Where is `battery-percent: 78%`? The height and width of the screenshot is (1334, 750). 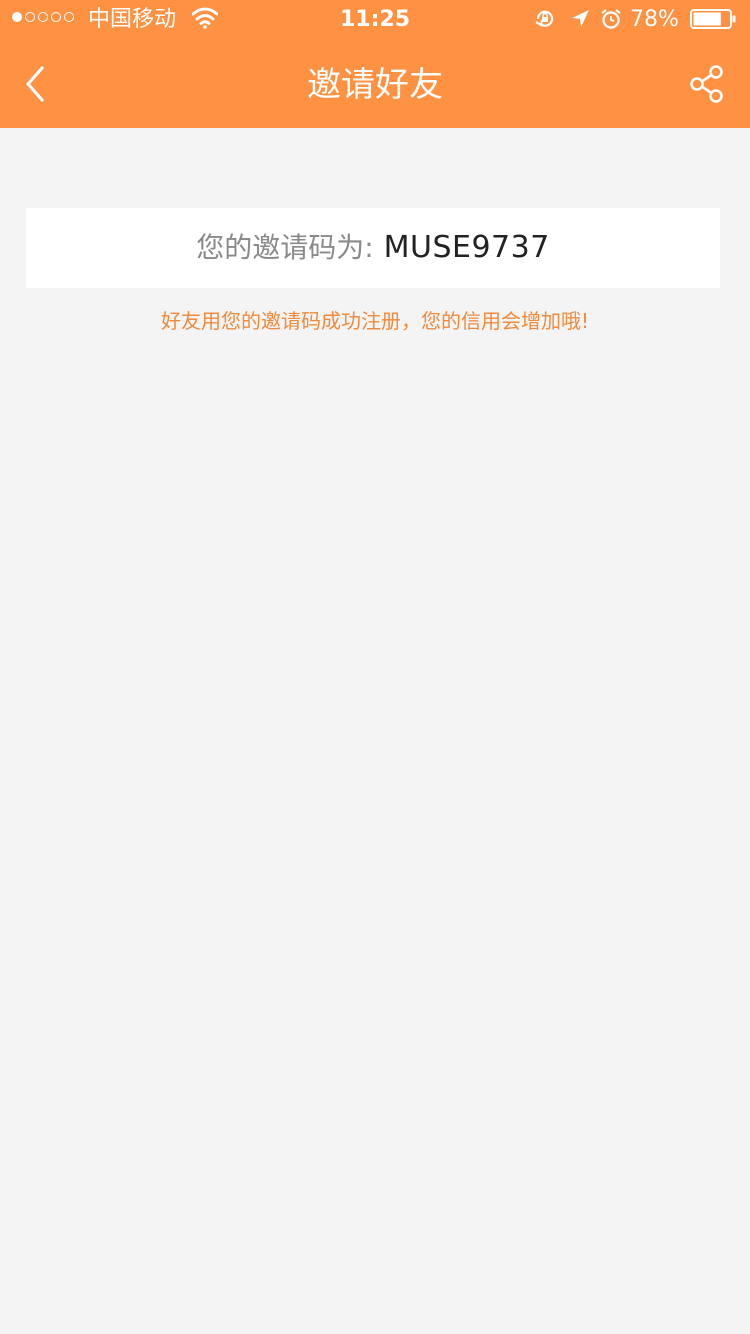
battery-percent: 78% is located at coordinates (654, 19).